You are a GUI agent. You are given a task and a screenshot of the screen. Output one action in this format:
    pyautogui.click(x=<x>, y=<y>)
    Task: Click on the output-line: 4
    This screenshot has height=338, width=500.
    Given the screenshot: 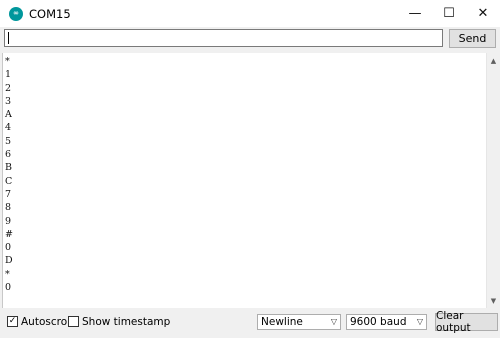 What is the action you would take?
    pyautogui.click(x=8, y=128)
    